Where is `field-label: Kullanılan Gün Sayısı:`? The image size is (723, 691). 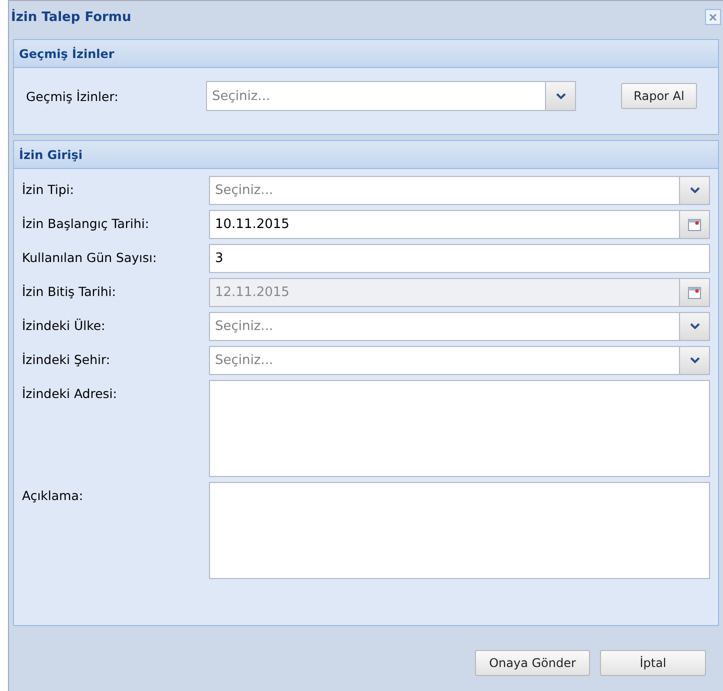
field-label: Kullanılan Gün Sayısı: is located at coordinates (90, 257).